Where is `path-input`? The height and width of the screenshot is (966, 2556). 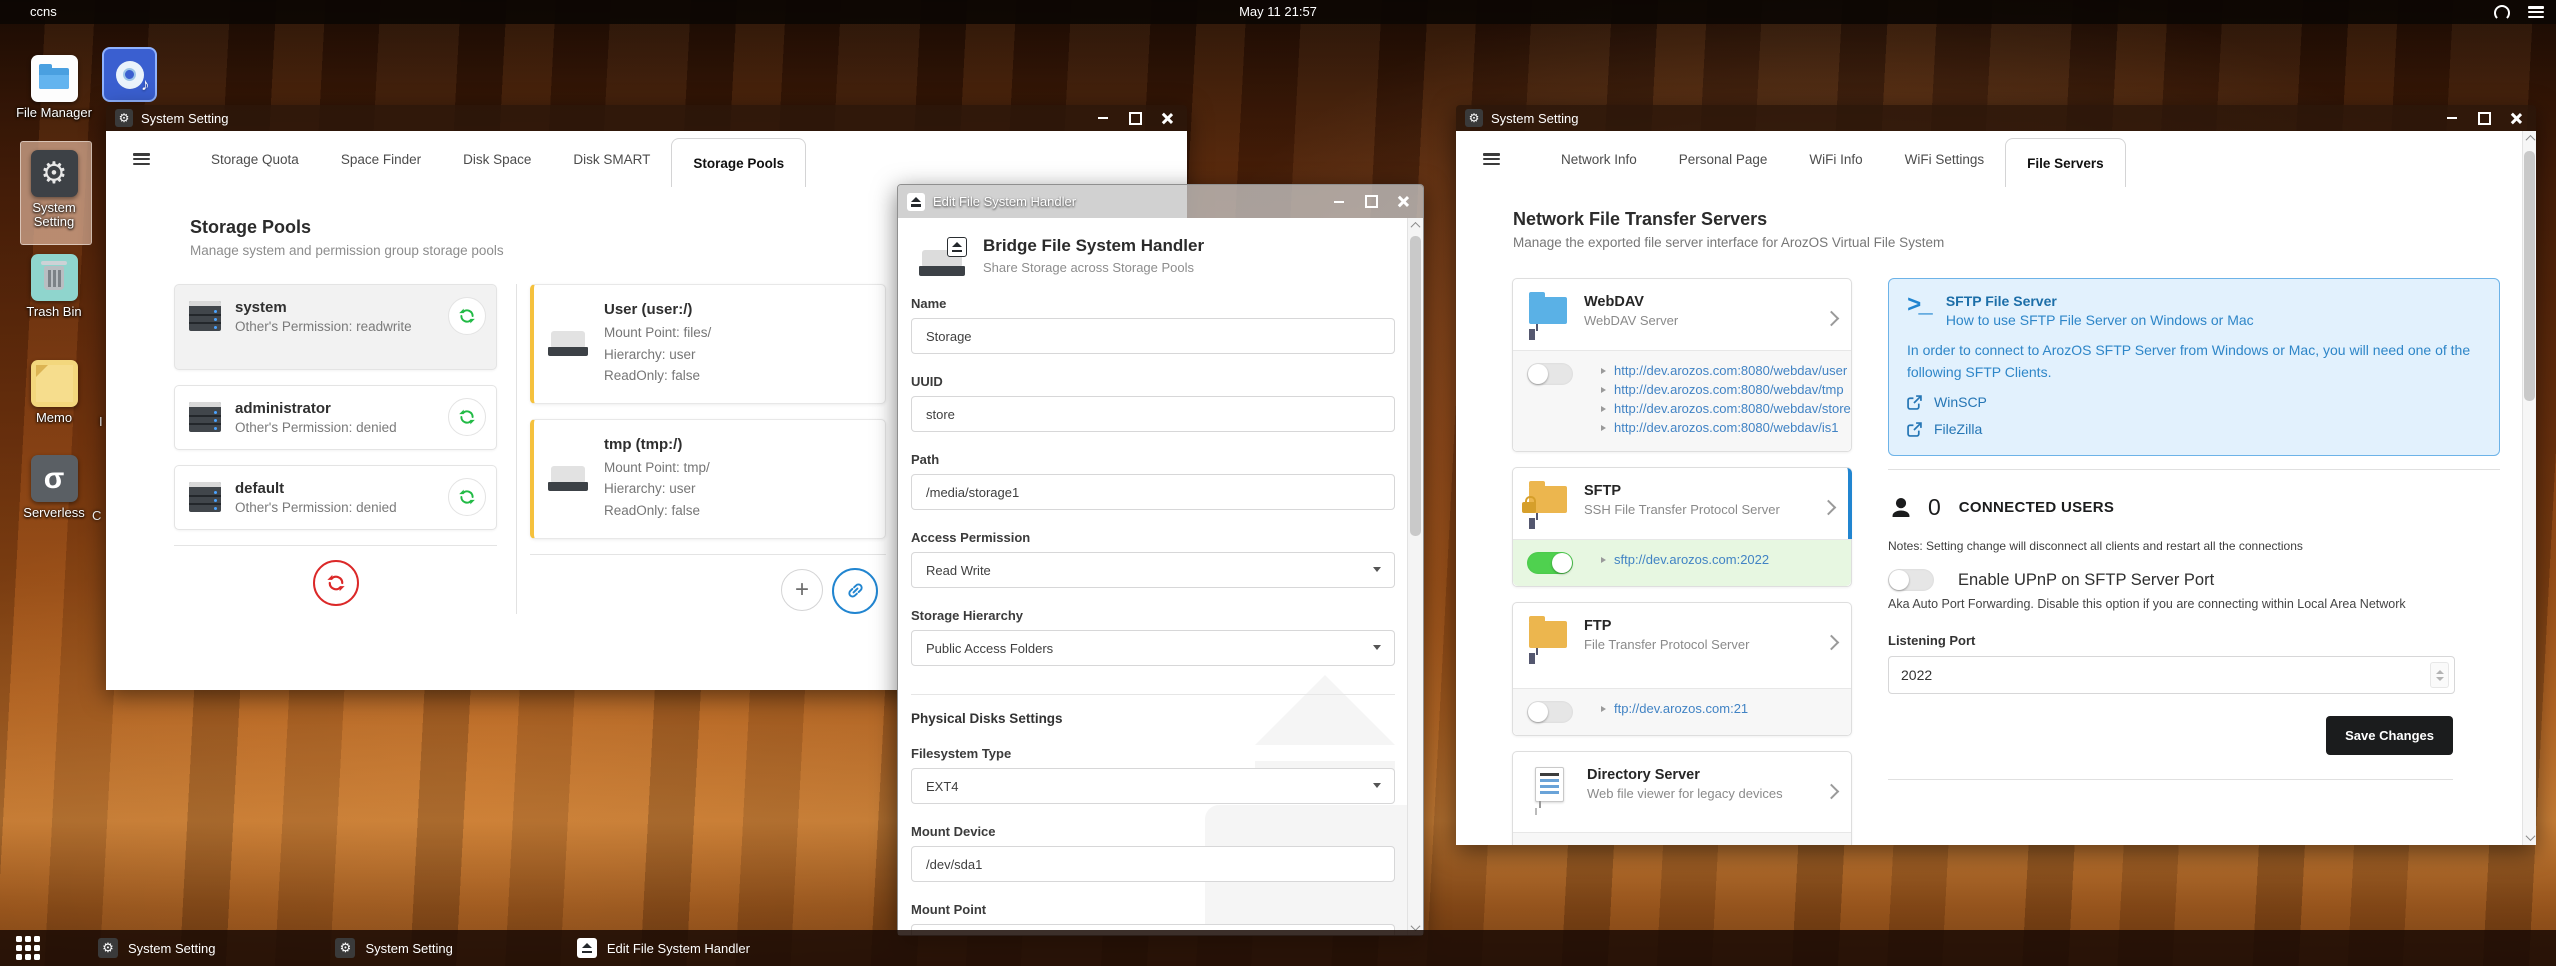 path-input is located at coordinates (1153, 492).